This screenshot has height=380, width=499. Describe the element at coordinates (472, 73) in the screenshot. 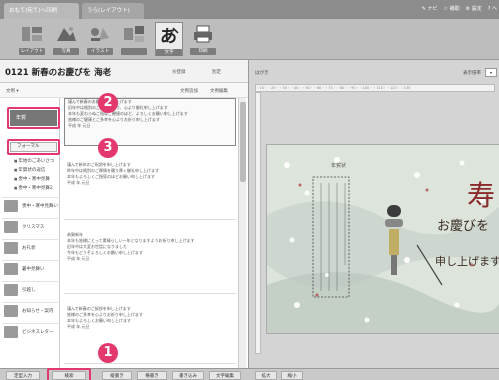

I see `zoom-label: 表示倍率` at that location.